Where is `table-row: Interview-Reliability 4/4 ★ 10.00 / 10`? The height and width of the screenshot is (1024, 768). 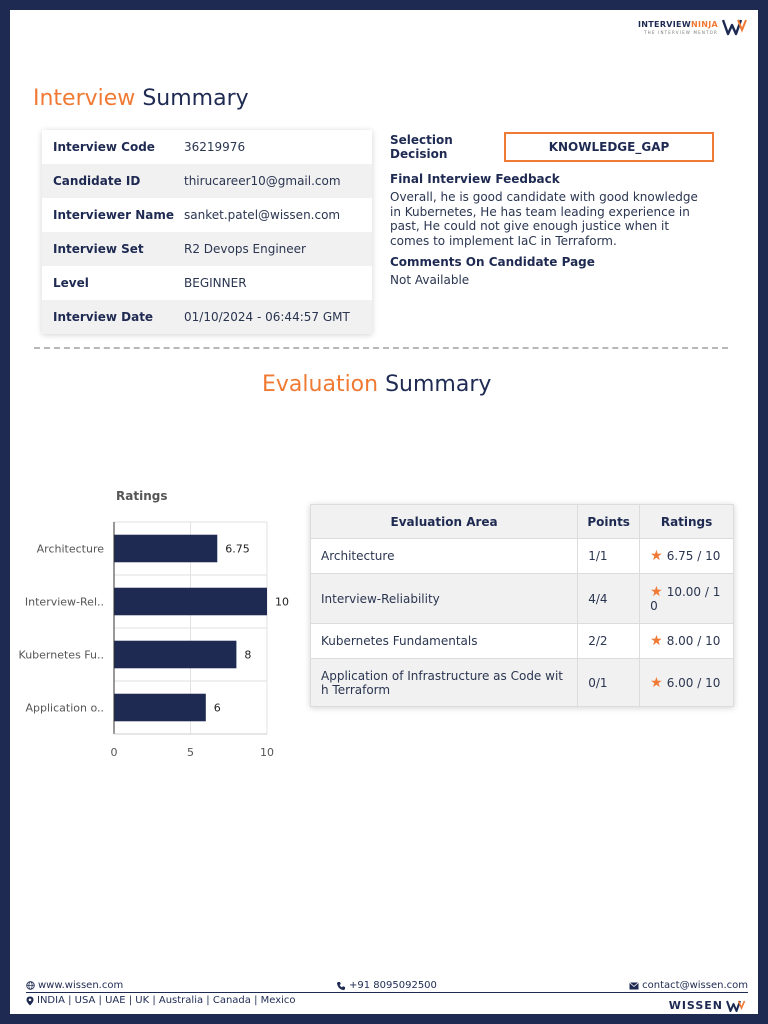 table-row: Interview-Reliability 4/4 ★ 10.00 / 10 is located at coordinates (521, 598).